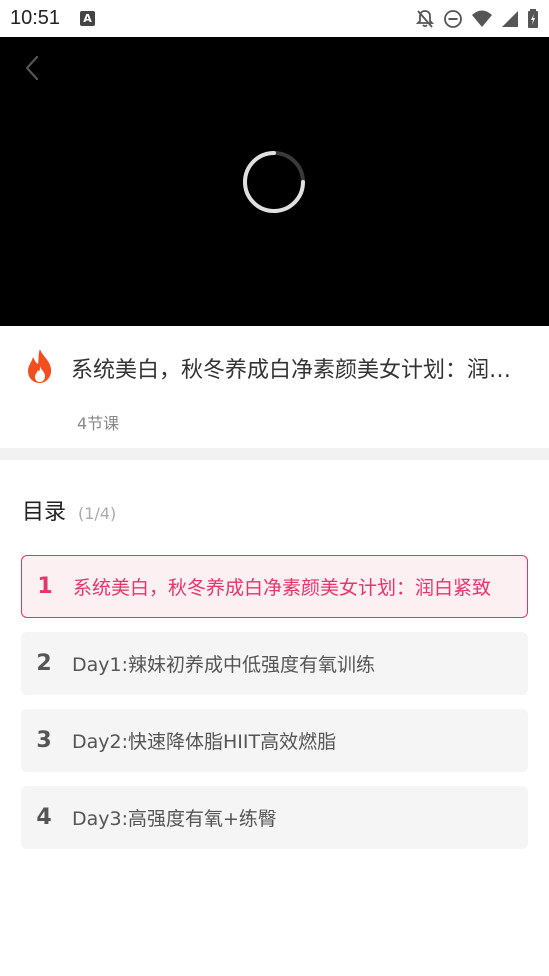 The image size is (549, 976). I want to click on loading-spinner-icon, so click(274, 182).